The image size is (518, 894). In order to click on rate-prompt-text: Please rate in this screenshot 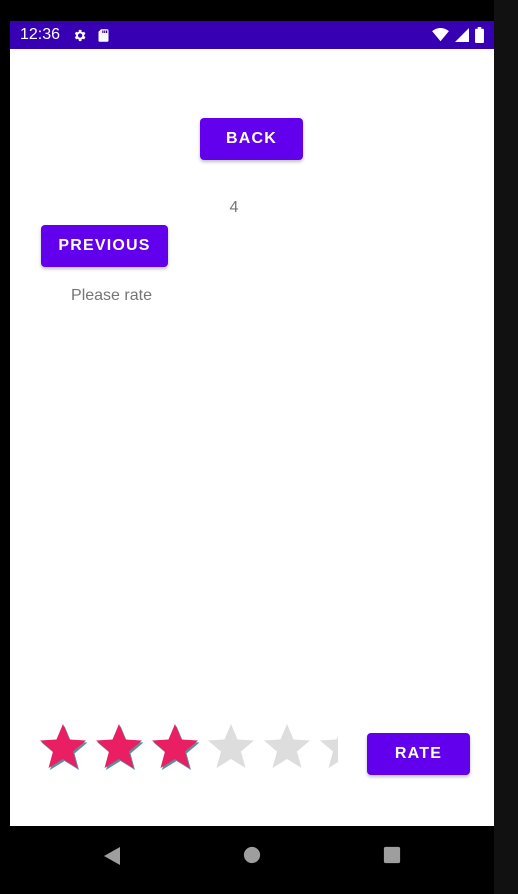, I will do `click(111, 295)`.